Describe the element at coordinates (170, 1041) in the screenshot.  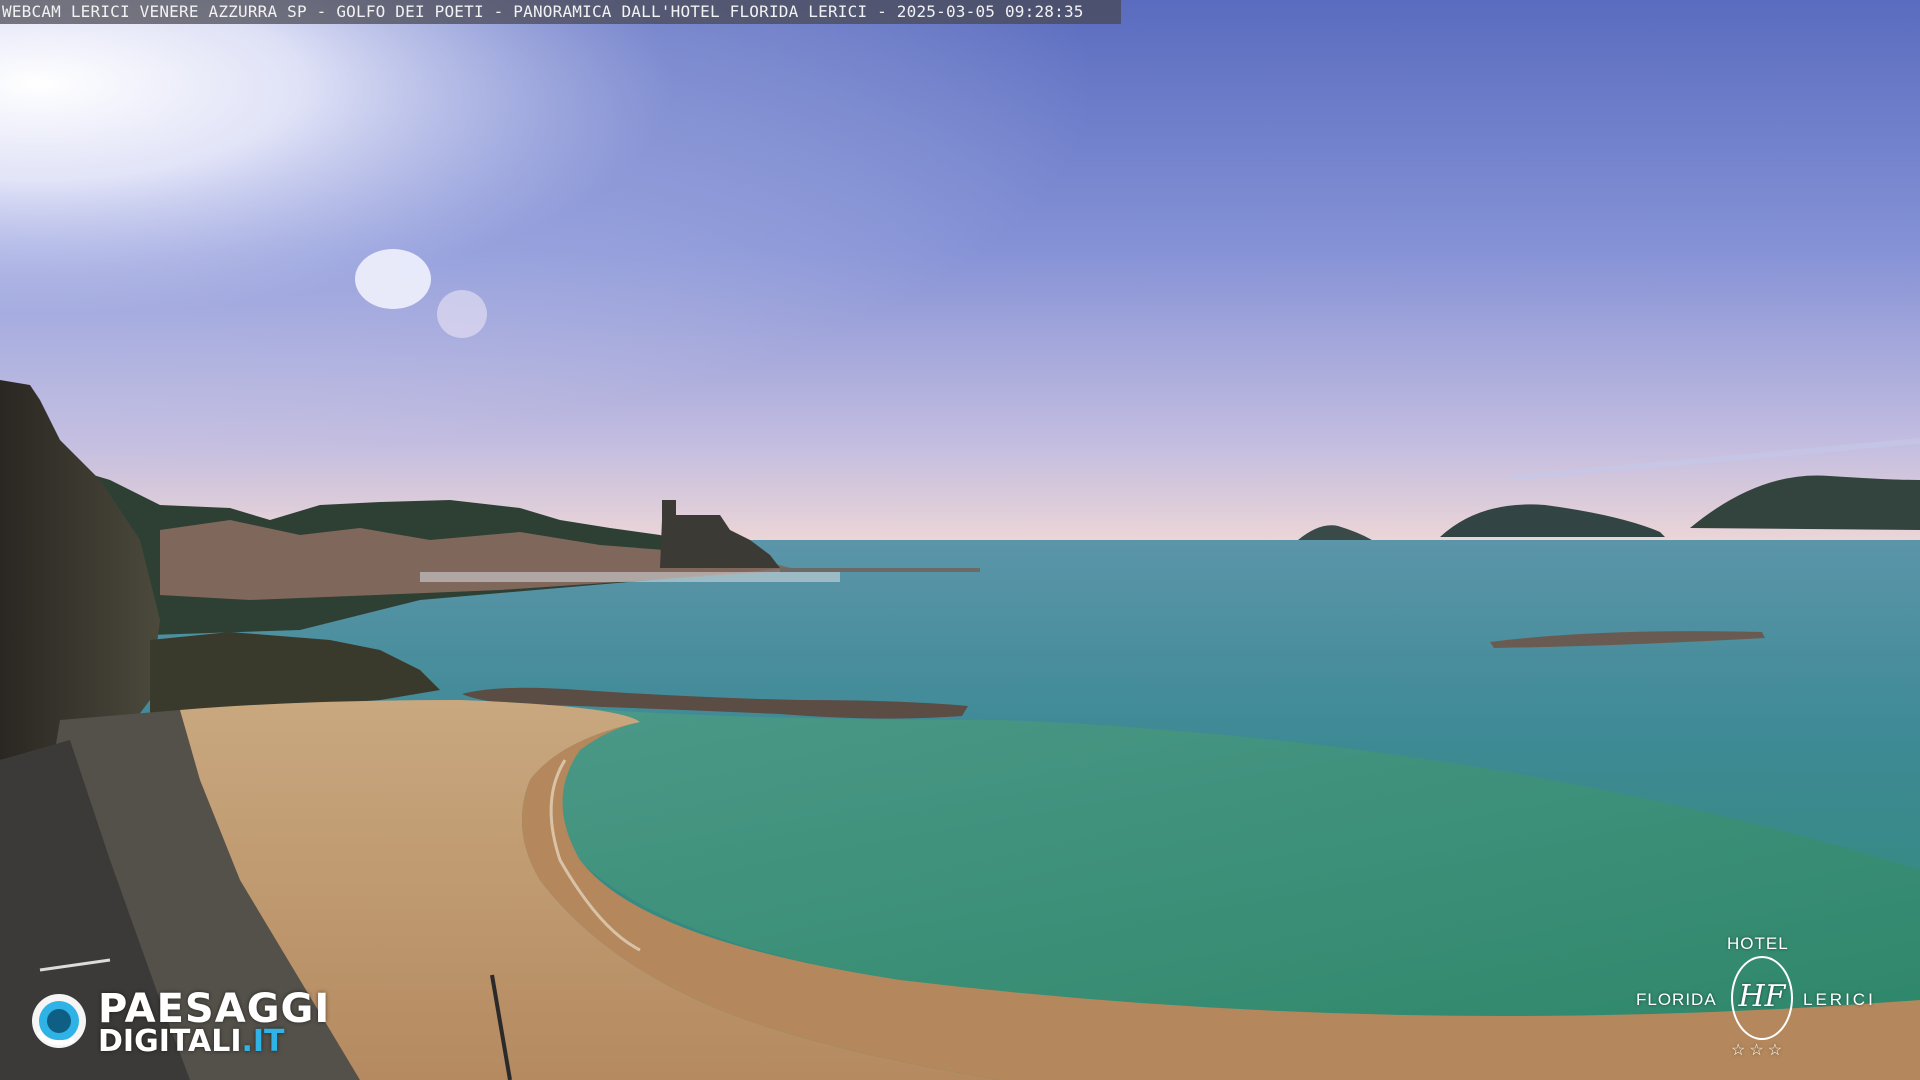
I see `logo-text-digitali-main: DIGITALI` at that location.